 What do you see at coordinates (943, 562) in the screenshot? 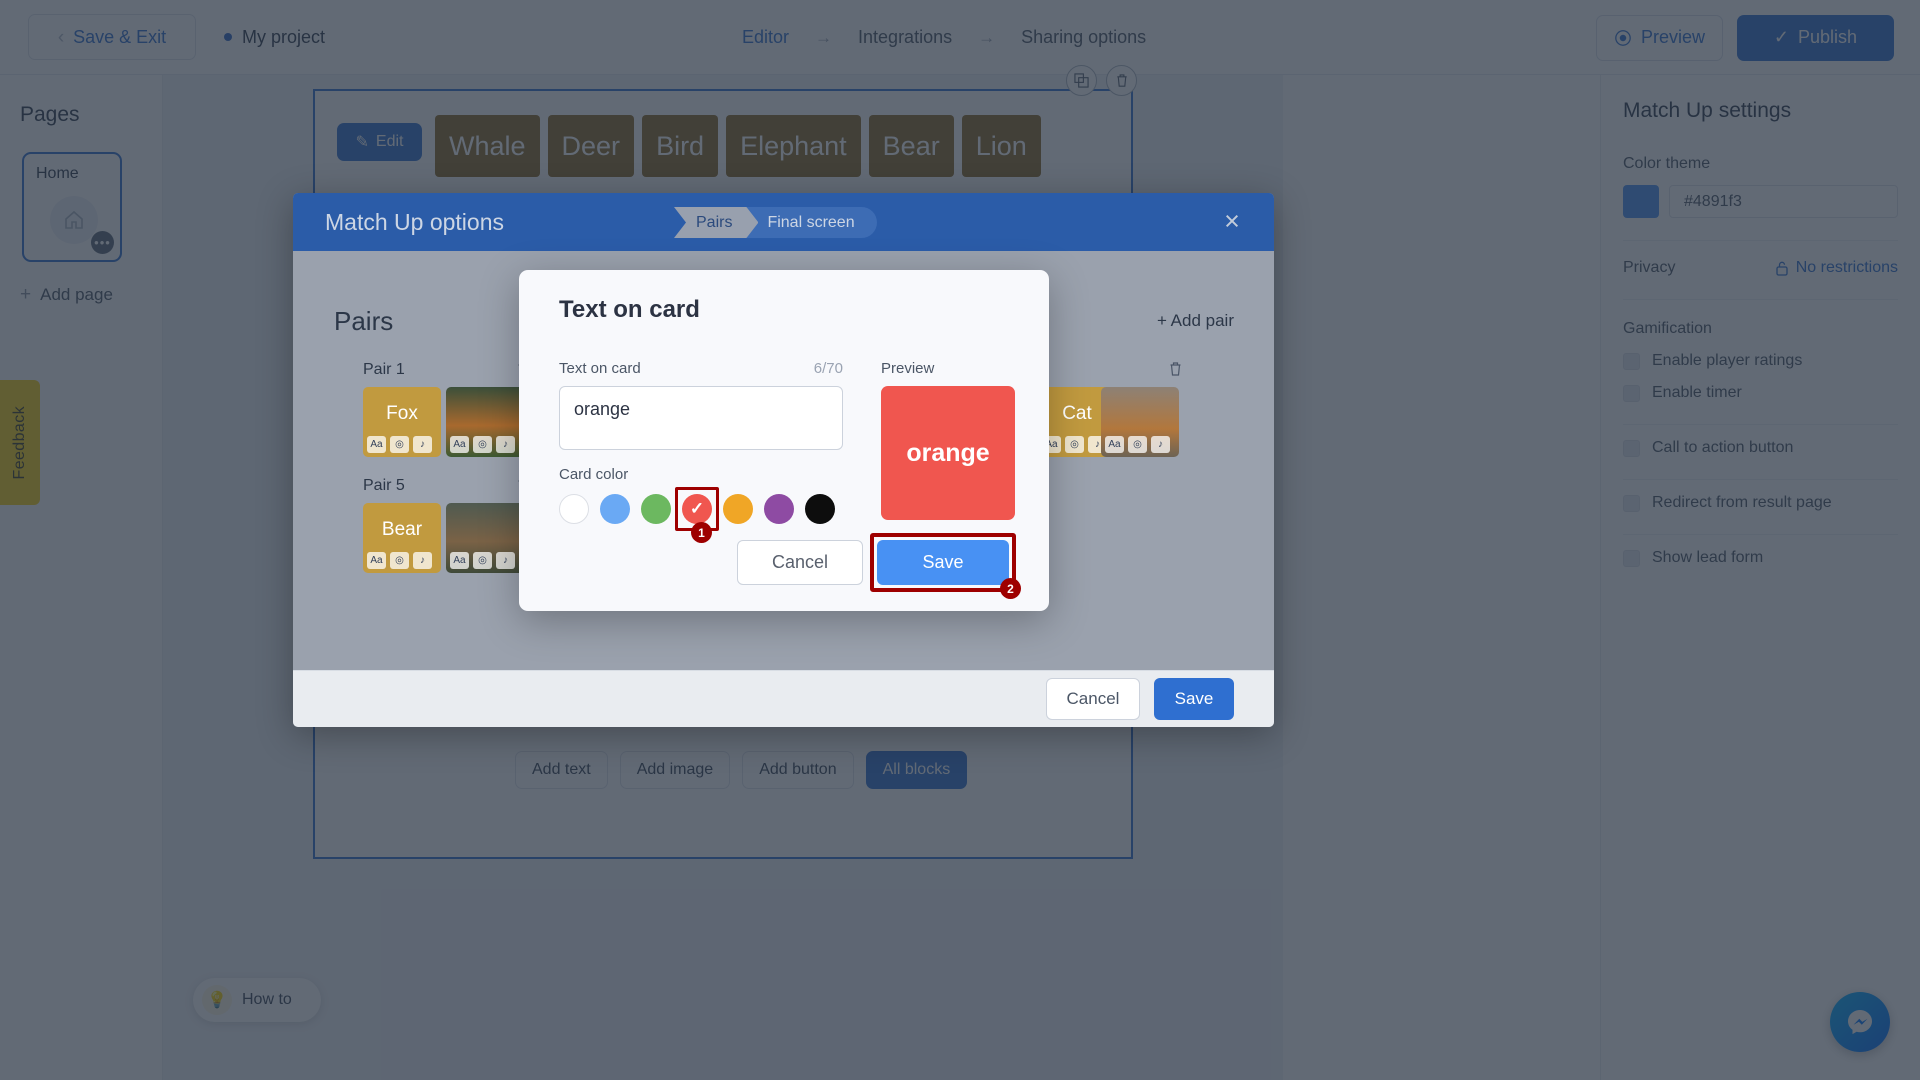
I see `dialog-save-button: Save` at bounding box center [943, 562].